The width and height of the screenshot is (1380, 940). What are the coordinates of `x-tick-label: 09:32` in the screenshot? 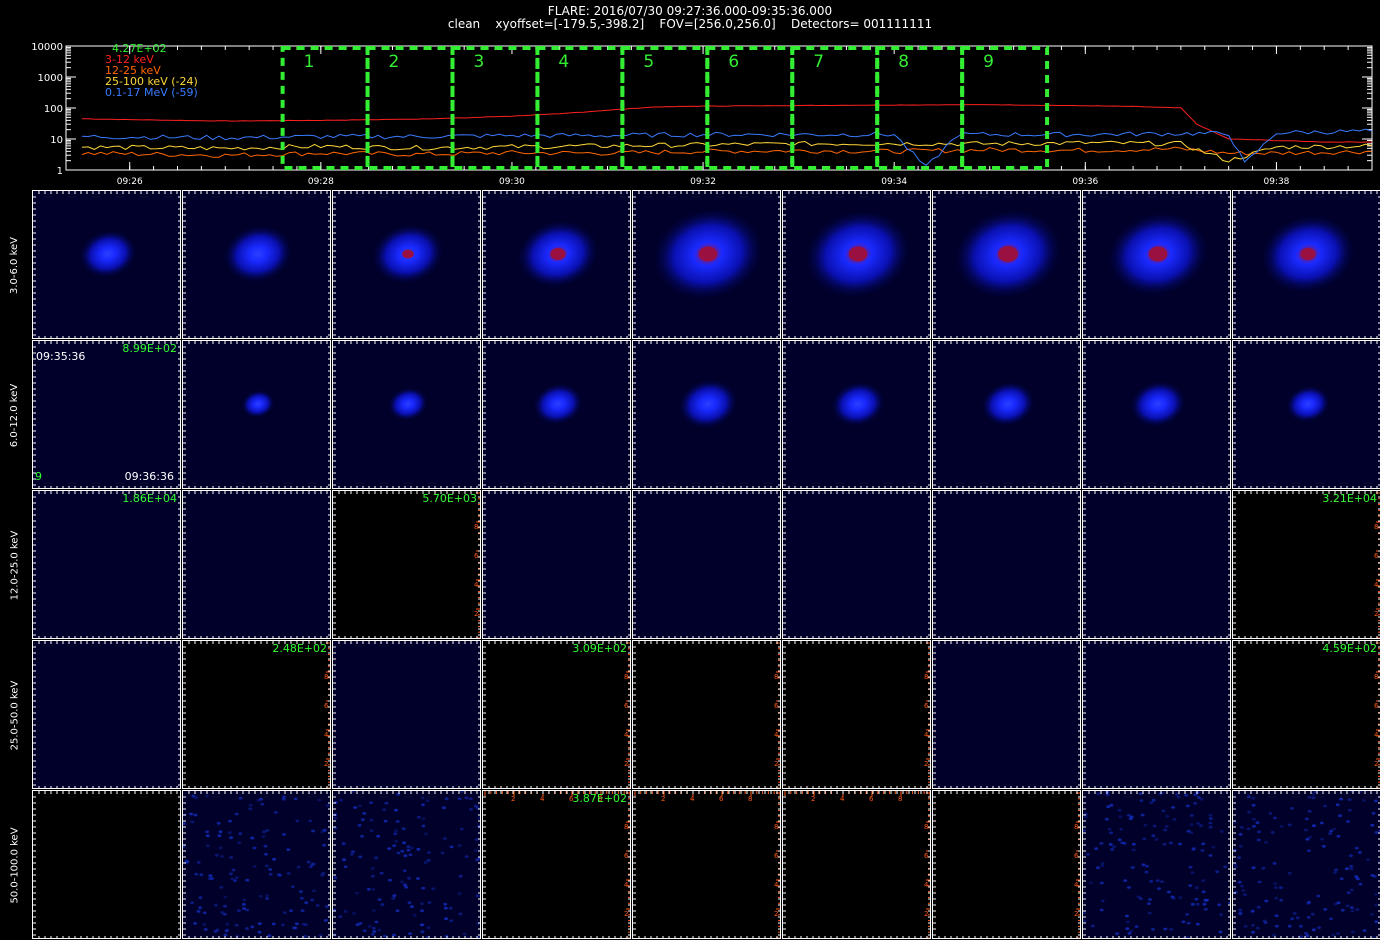 It's located at (703, 181).